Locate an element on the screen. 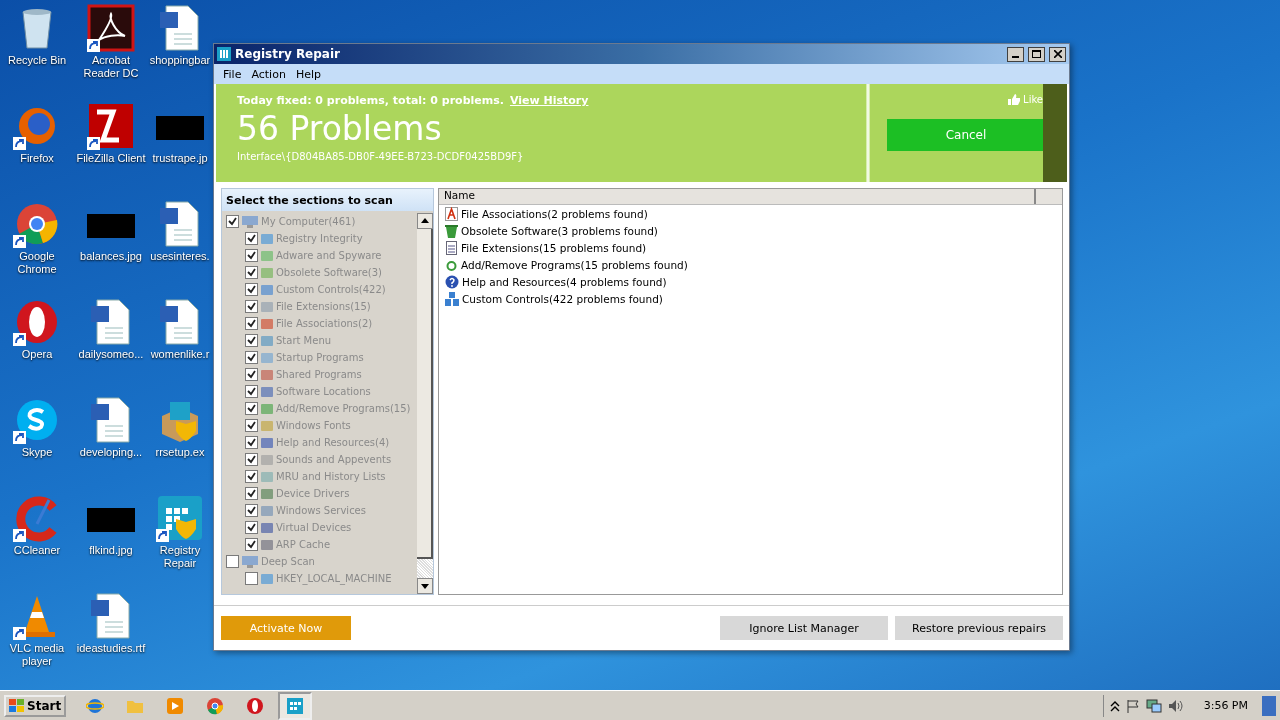 This screenshot has height=720, width=1280. desktop-icon-label: balances.jpg is located at coordinates (111, 256).